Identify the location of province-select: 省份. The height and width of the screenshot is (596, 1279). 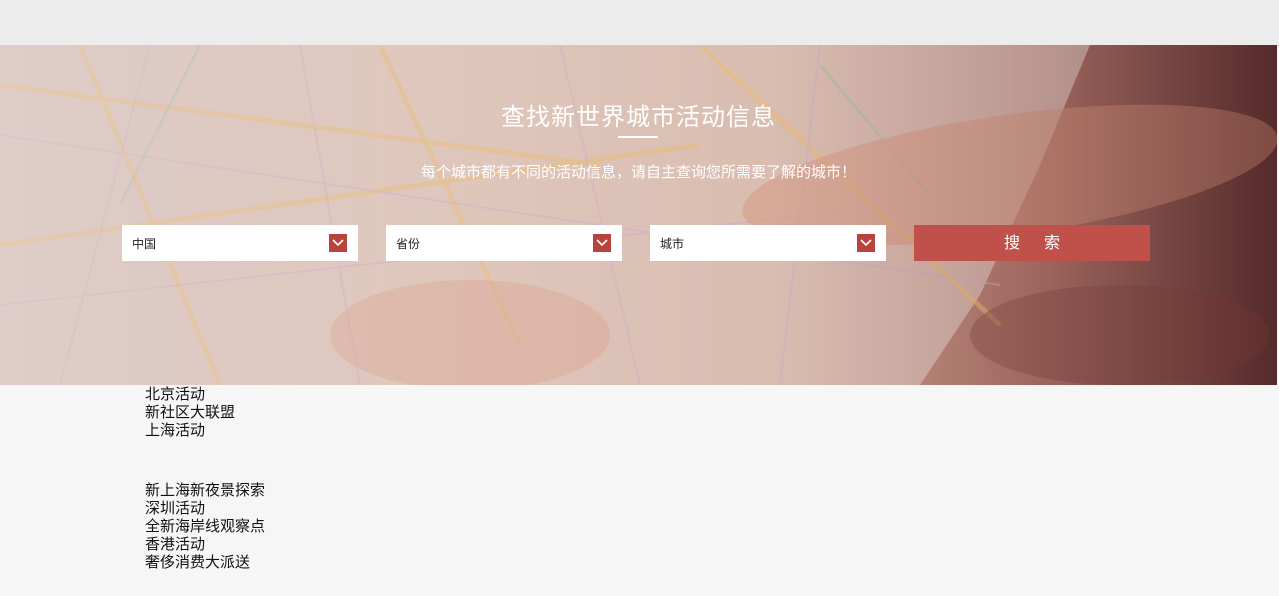
(504, 243).